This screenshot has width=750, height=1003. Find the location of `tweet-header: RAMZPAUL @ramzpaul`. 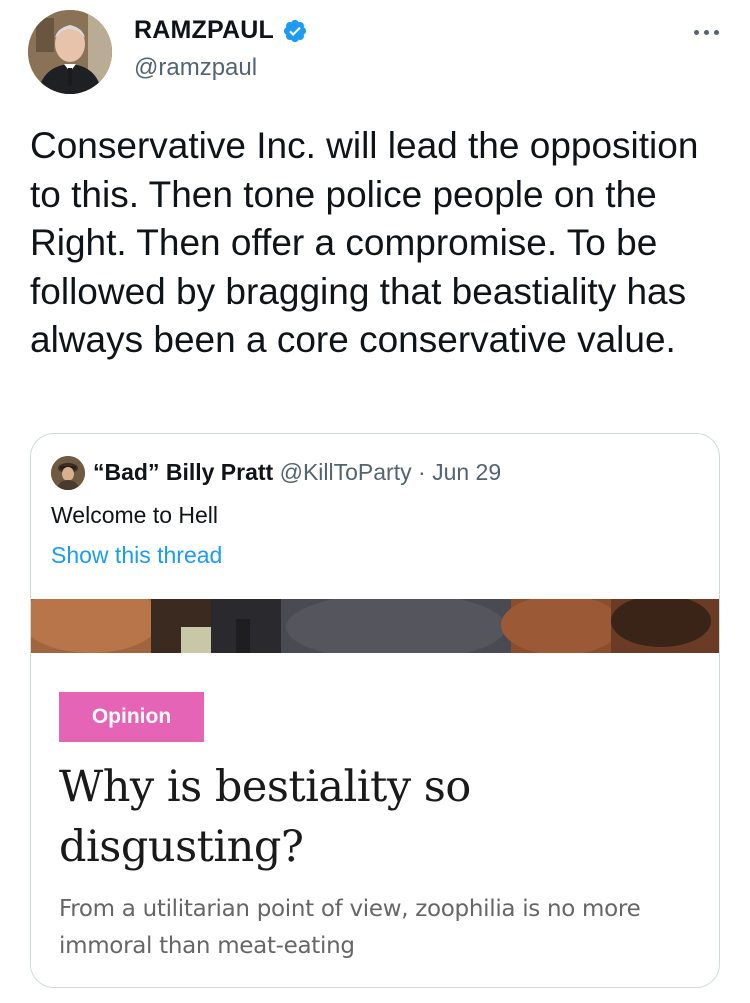

tweet-header: RAMZPAUL @ramzpaul is located at coordinates (375, 50).